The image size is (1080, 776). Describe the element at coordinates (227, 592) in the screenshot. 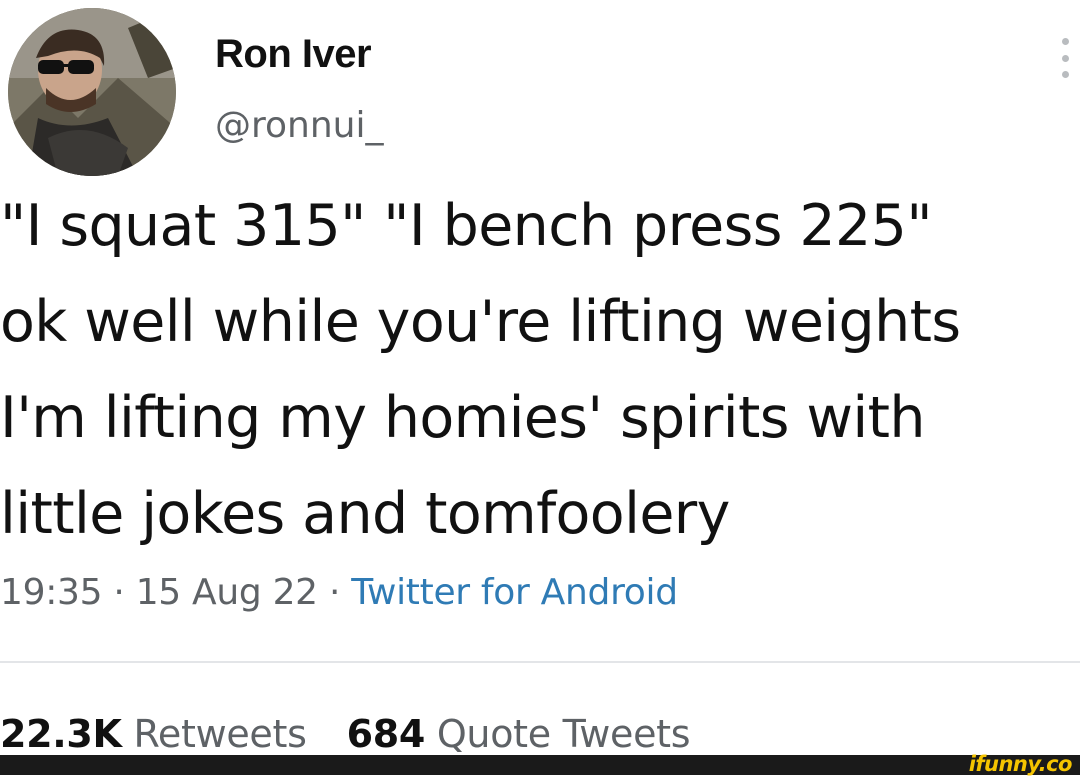

I see `tweet-date: 15 Aug 22` at that location.